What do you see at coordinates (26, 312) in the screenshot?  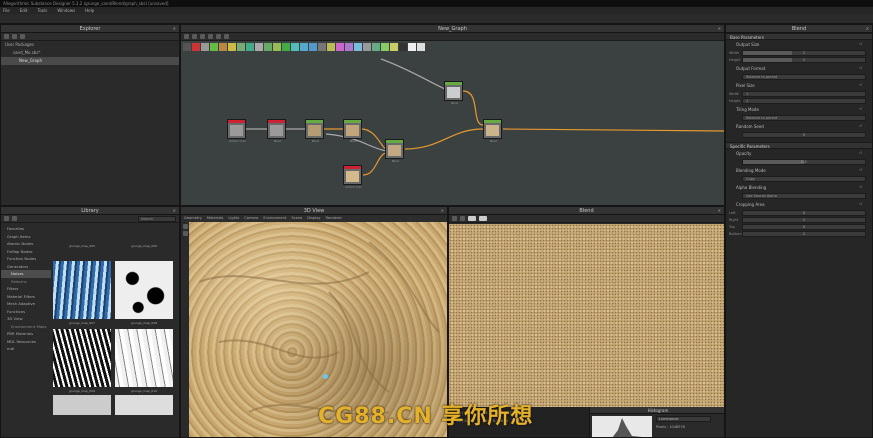 I see `library-category: Functions` at bounding box center [26, 312].